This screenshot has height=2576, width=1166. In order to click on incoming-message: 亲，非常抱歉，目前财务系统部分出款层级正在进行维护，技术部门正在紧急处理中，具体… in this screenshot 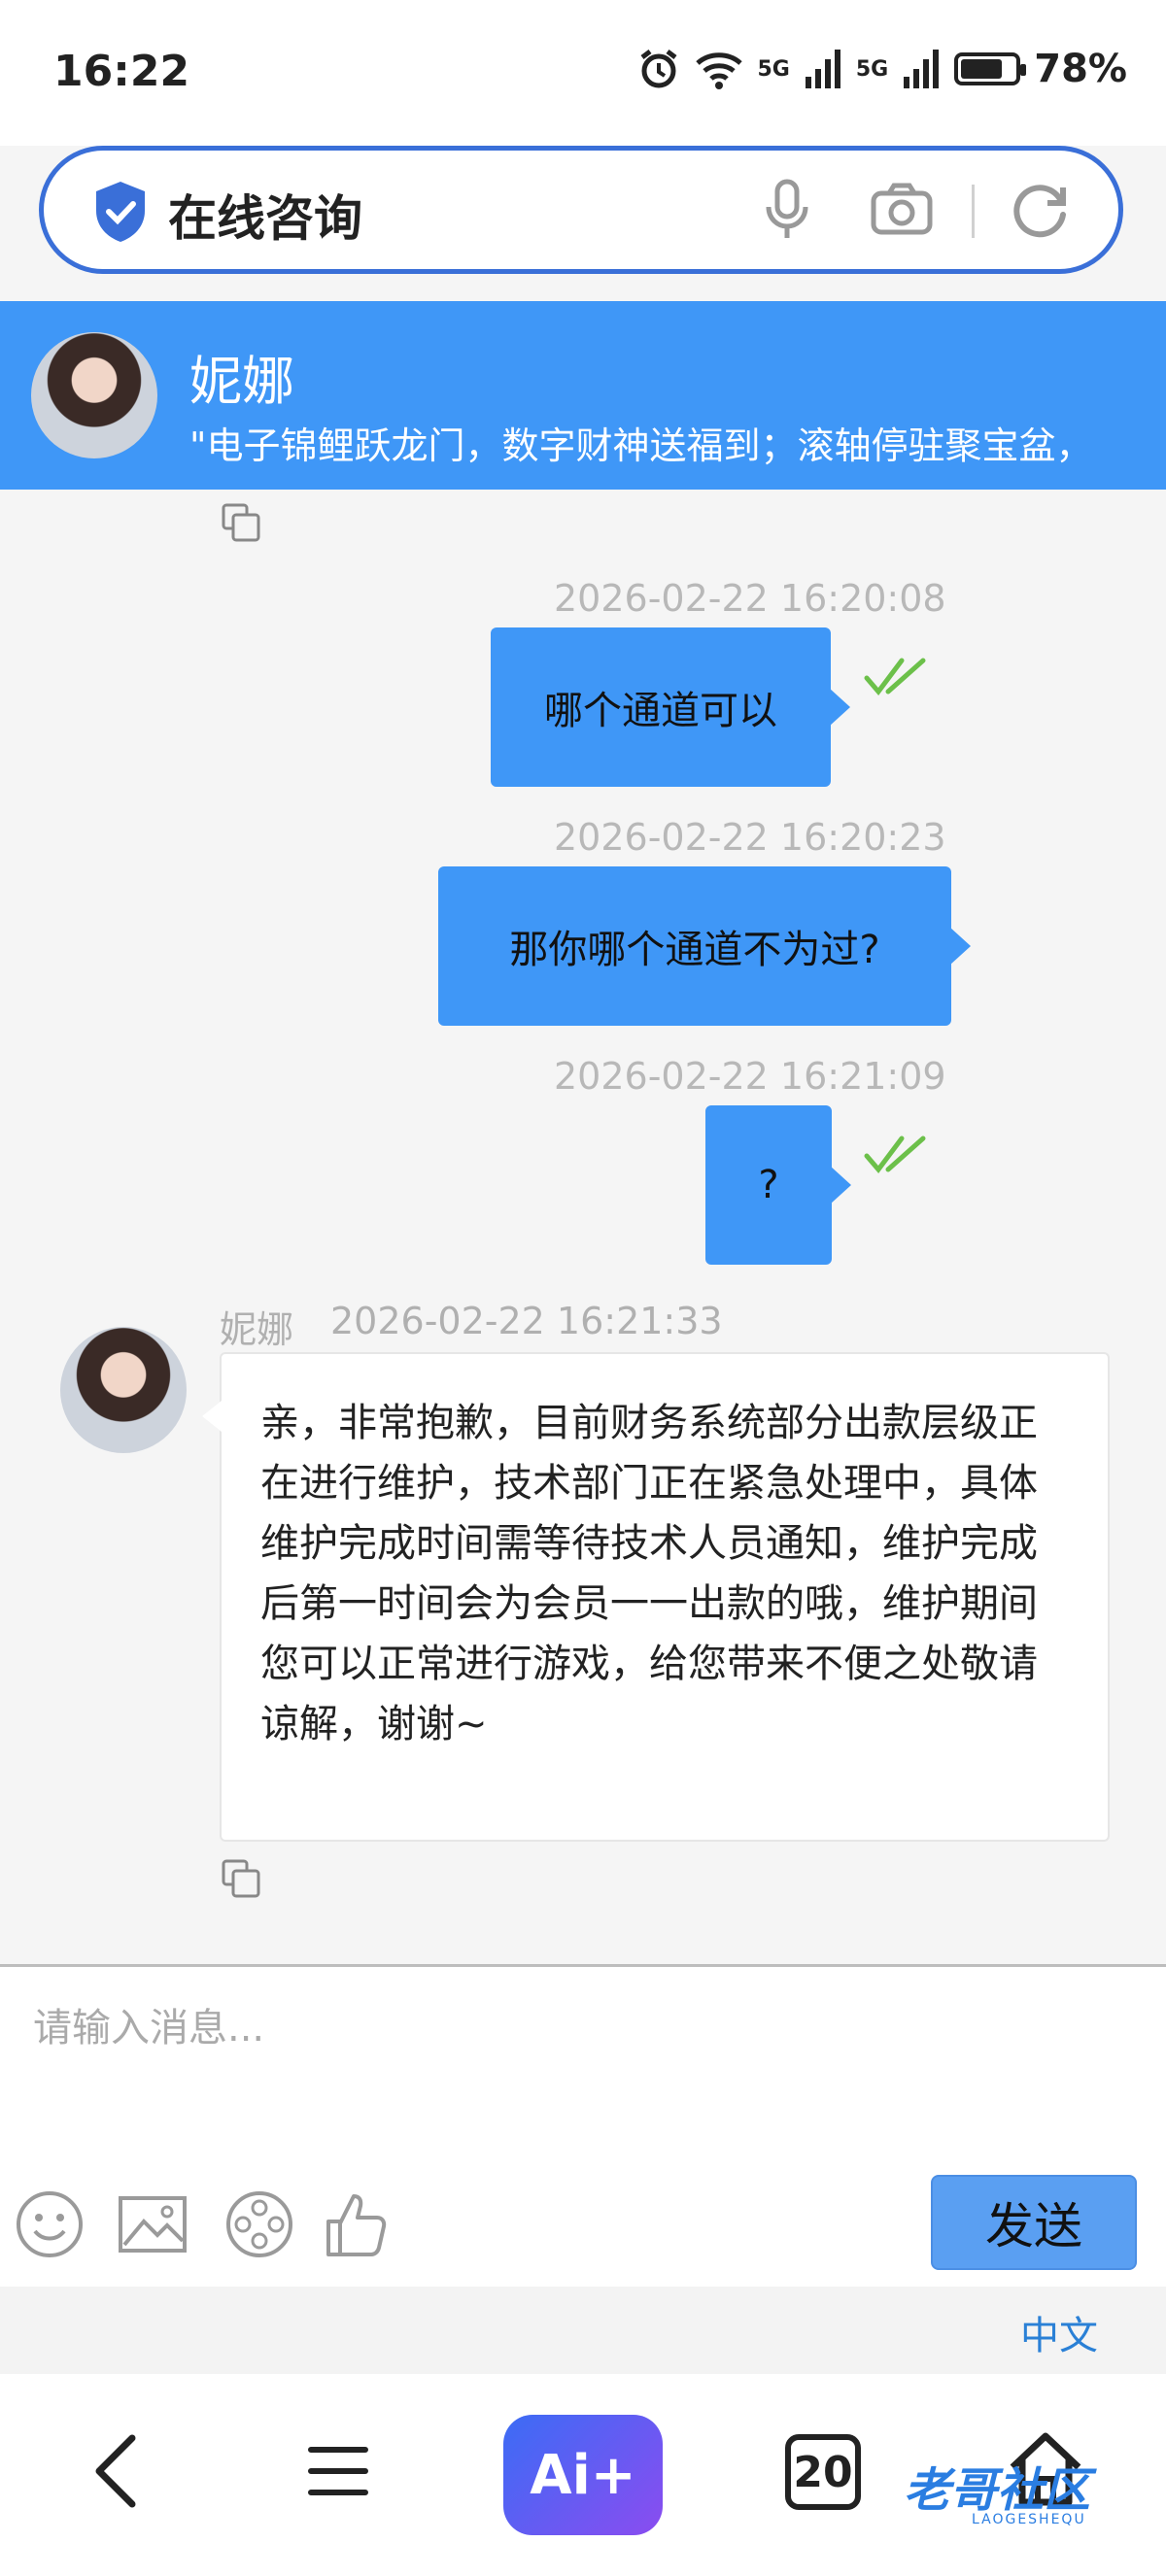, I will do `click(656, 1597)`.